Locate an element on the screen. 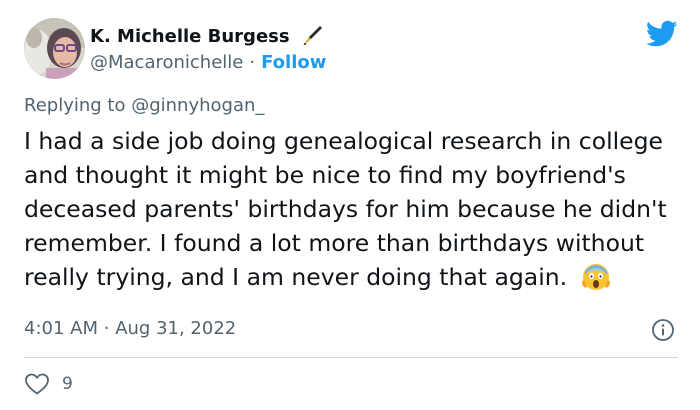 The height and width of the screenshot is (410, 700). fountain-pen-icon is located at coordinates (312, 36).